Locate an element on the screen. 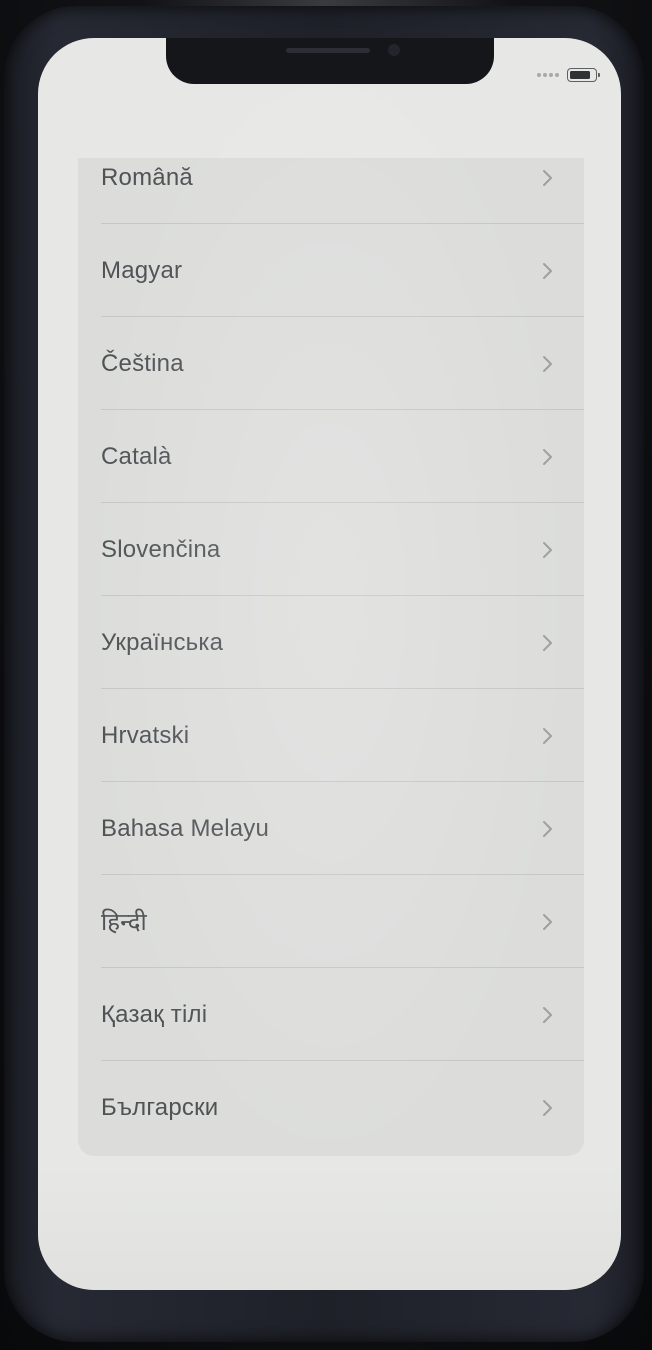  language-label: Čeština is located at coordinates (142, 363).